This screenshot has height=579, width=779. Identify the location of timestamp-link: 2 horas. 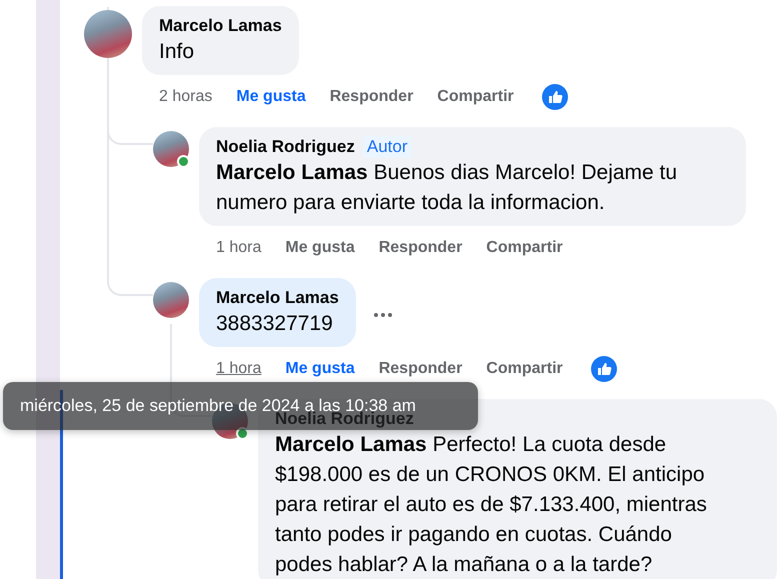
(185, 97).